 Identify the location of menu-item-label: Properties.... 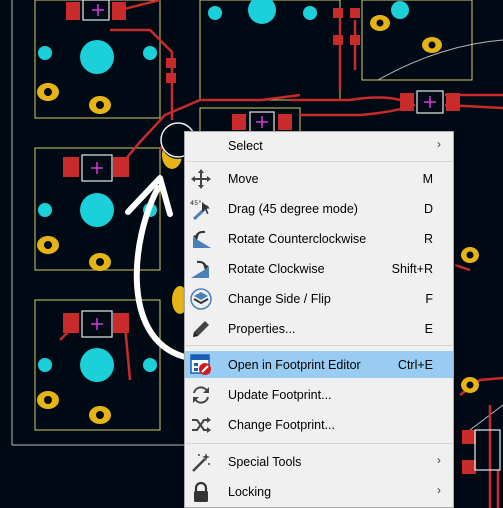
(262, 329).